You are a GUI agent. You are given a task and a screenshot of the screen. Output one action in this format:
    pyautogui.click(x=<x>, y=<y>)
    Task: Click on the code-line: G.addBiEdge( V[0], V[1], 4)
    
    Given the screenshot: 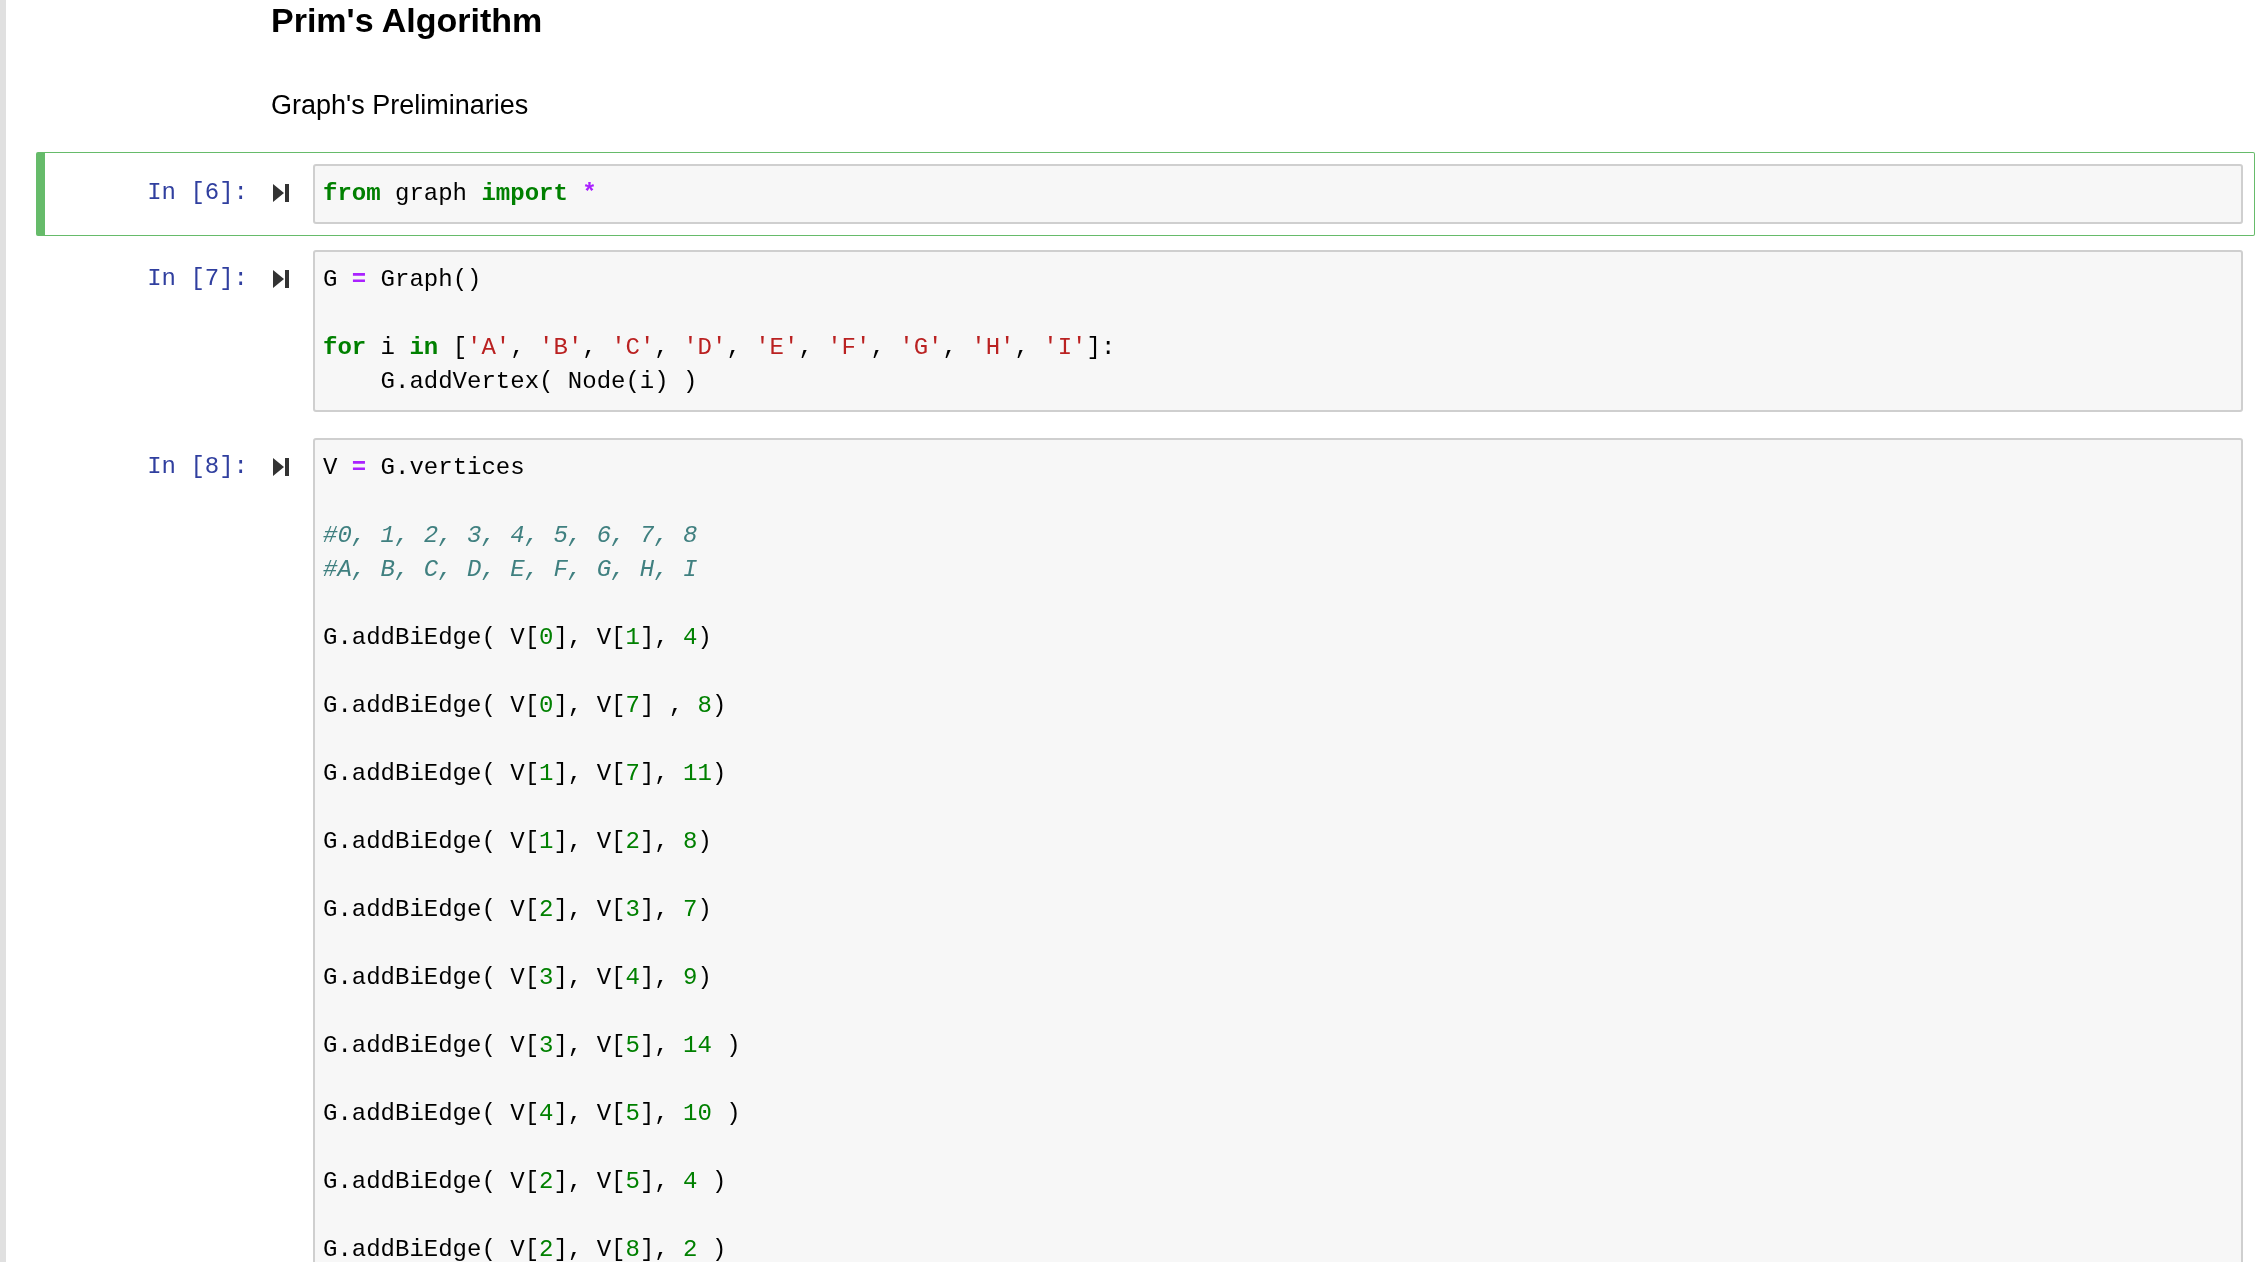 What is the action you would take?
    pyautogui.click(x=517, y=638)
    